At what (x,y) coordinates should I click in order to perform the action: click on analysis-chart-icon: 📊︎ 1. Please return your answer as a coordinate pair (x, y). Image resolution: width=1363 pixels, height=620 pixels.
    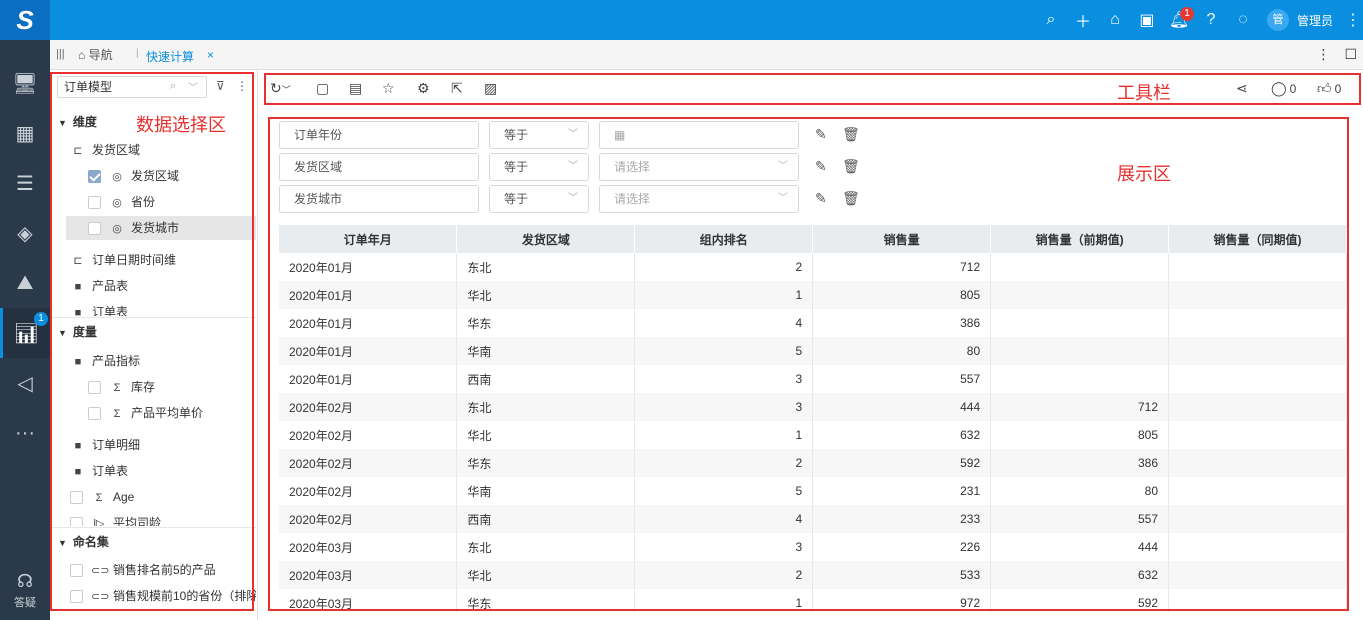
    Looking at the image, I should click on (25, 333).